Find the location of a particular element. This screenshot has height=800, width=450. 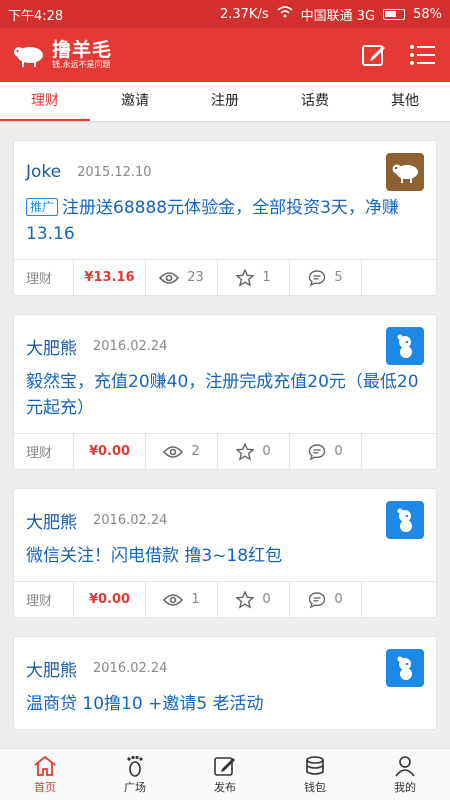

views-stat: 2 is located at coordinates (182, 451).